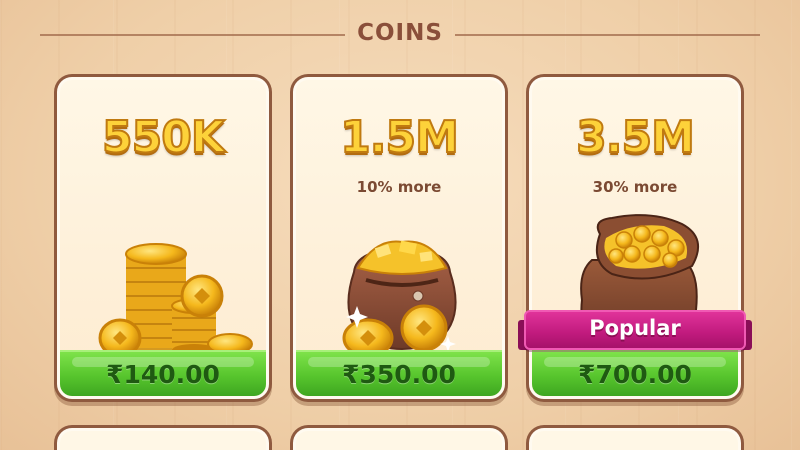 This screenshot has height=450, width=800. I want to click on bonus-label: 30% more, so click(635, 187).